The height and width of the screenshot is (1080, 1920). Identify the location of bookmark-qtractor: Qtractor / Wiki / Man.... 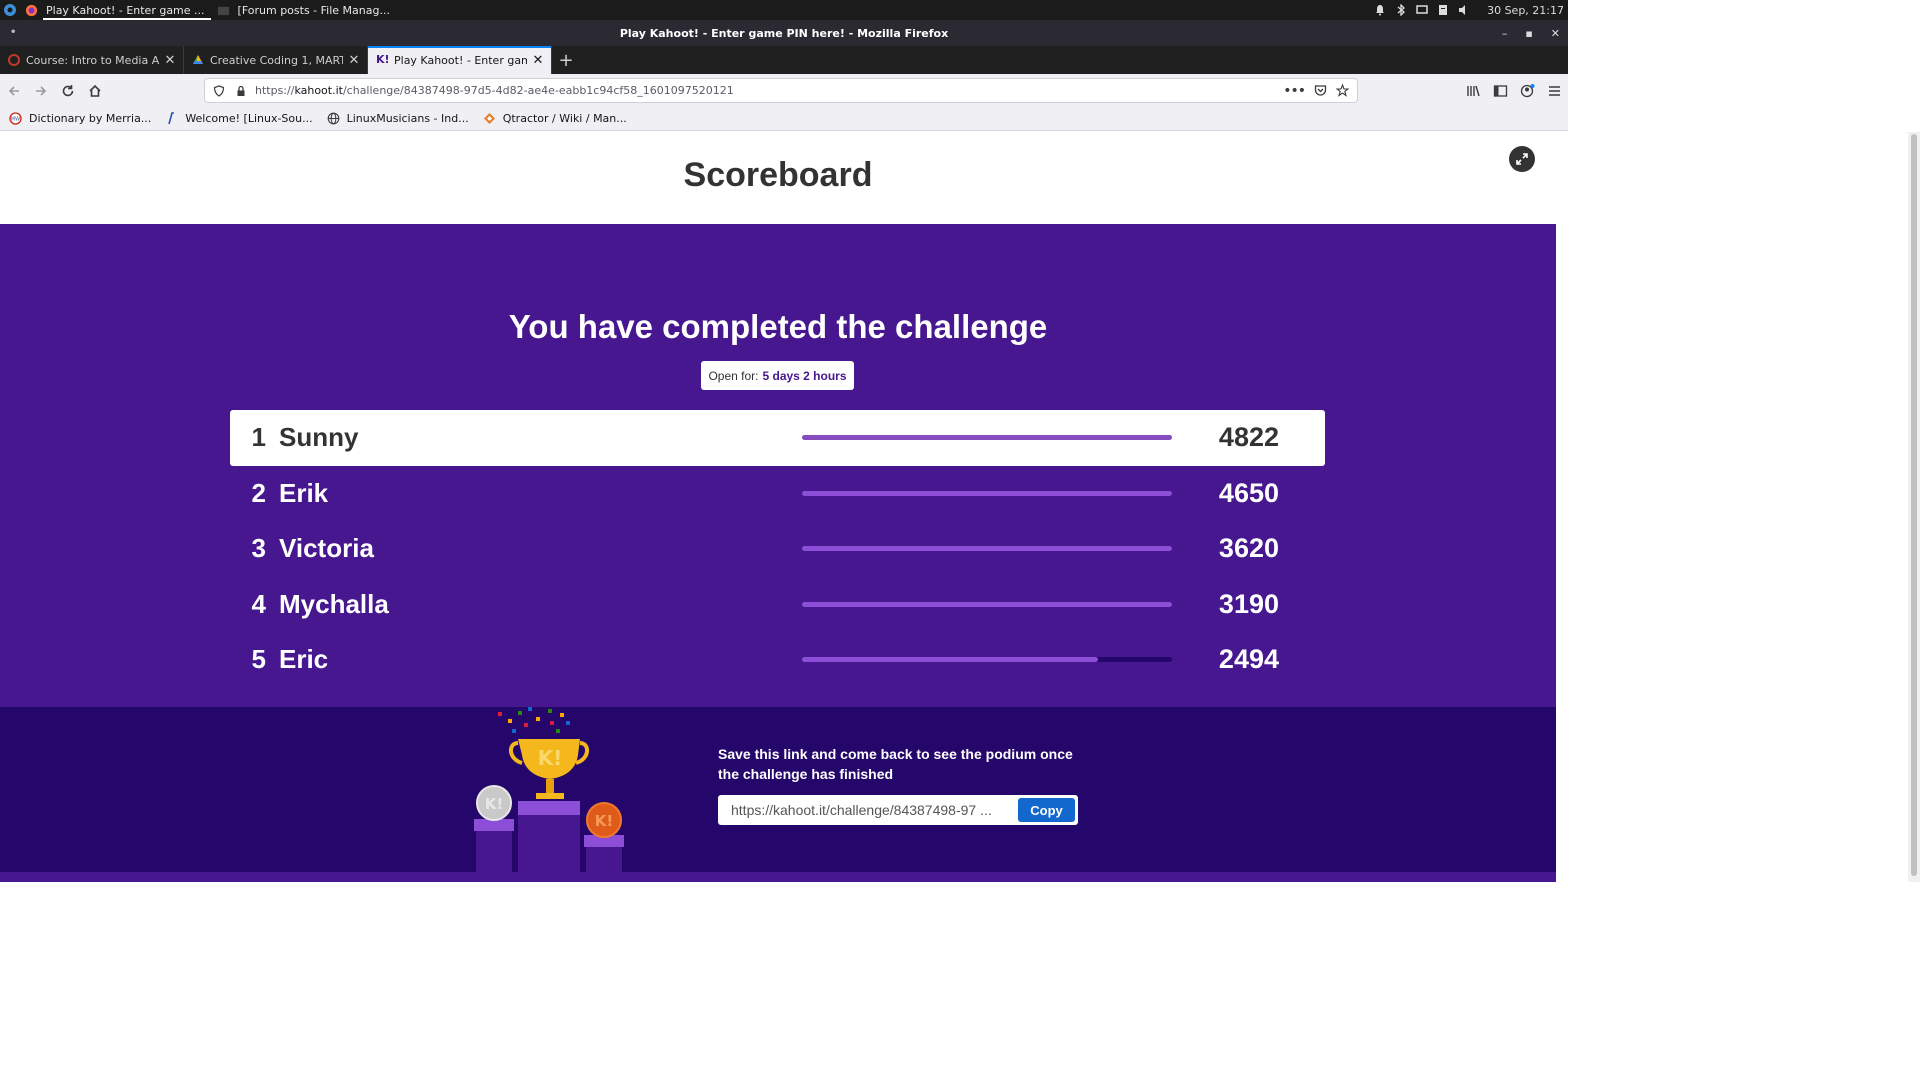
(555, 118).